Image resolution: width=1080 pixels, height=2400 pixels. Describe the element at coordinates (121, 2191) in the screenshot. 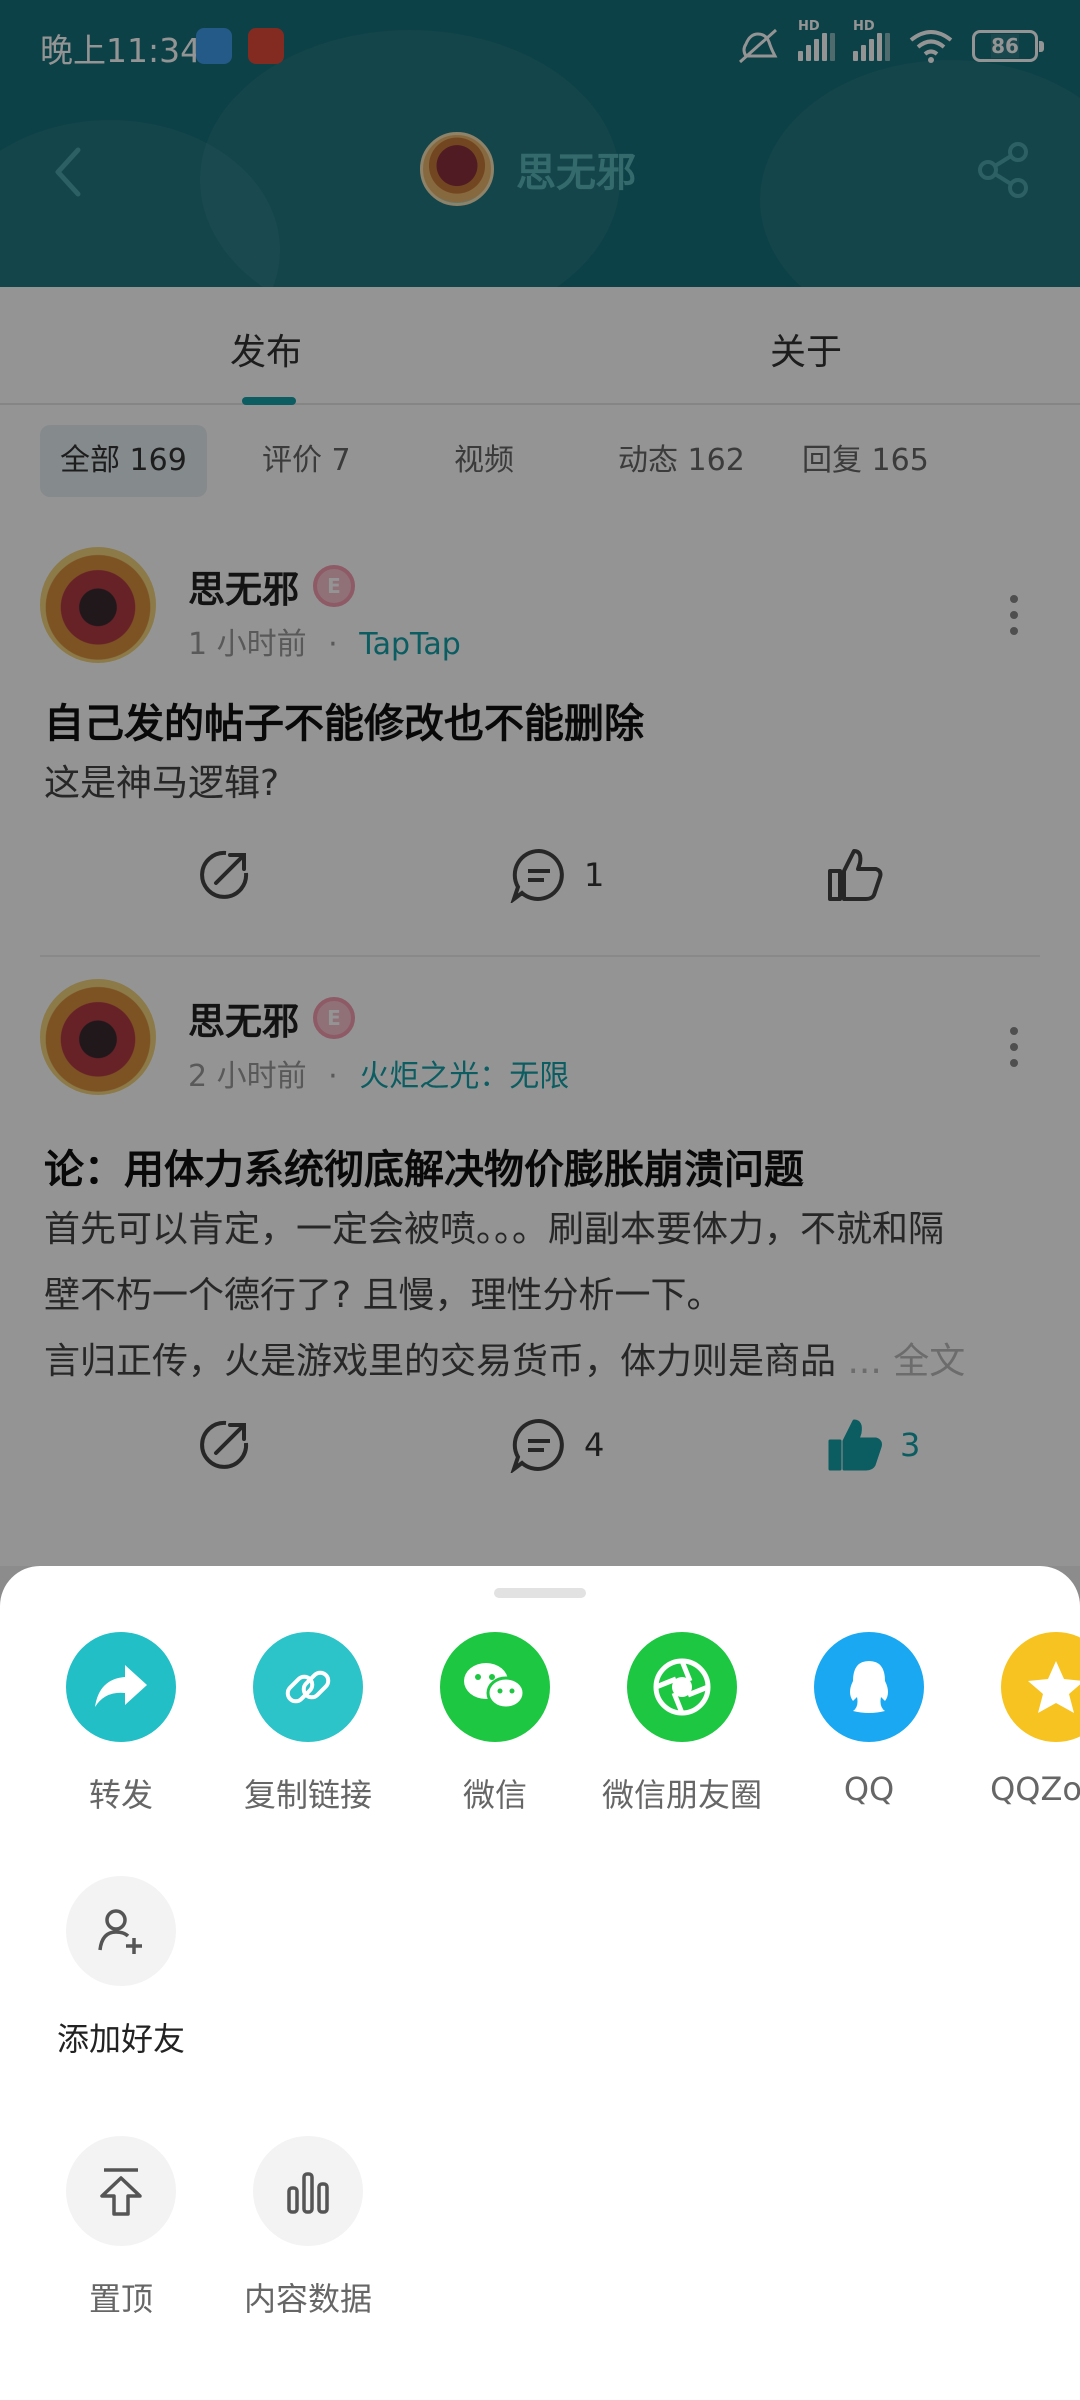

I see `pin-top-icon` at that location.